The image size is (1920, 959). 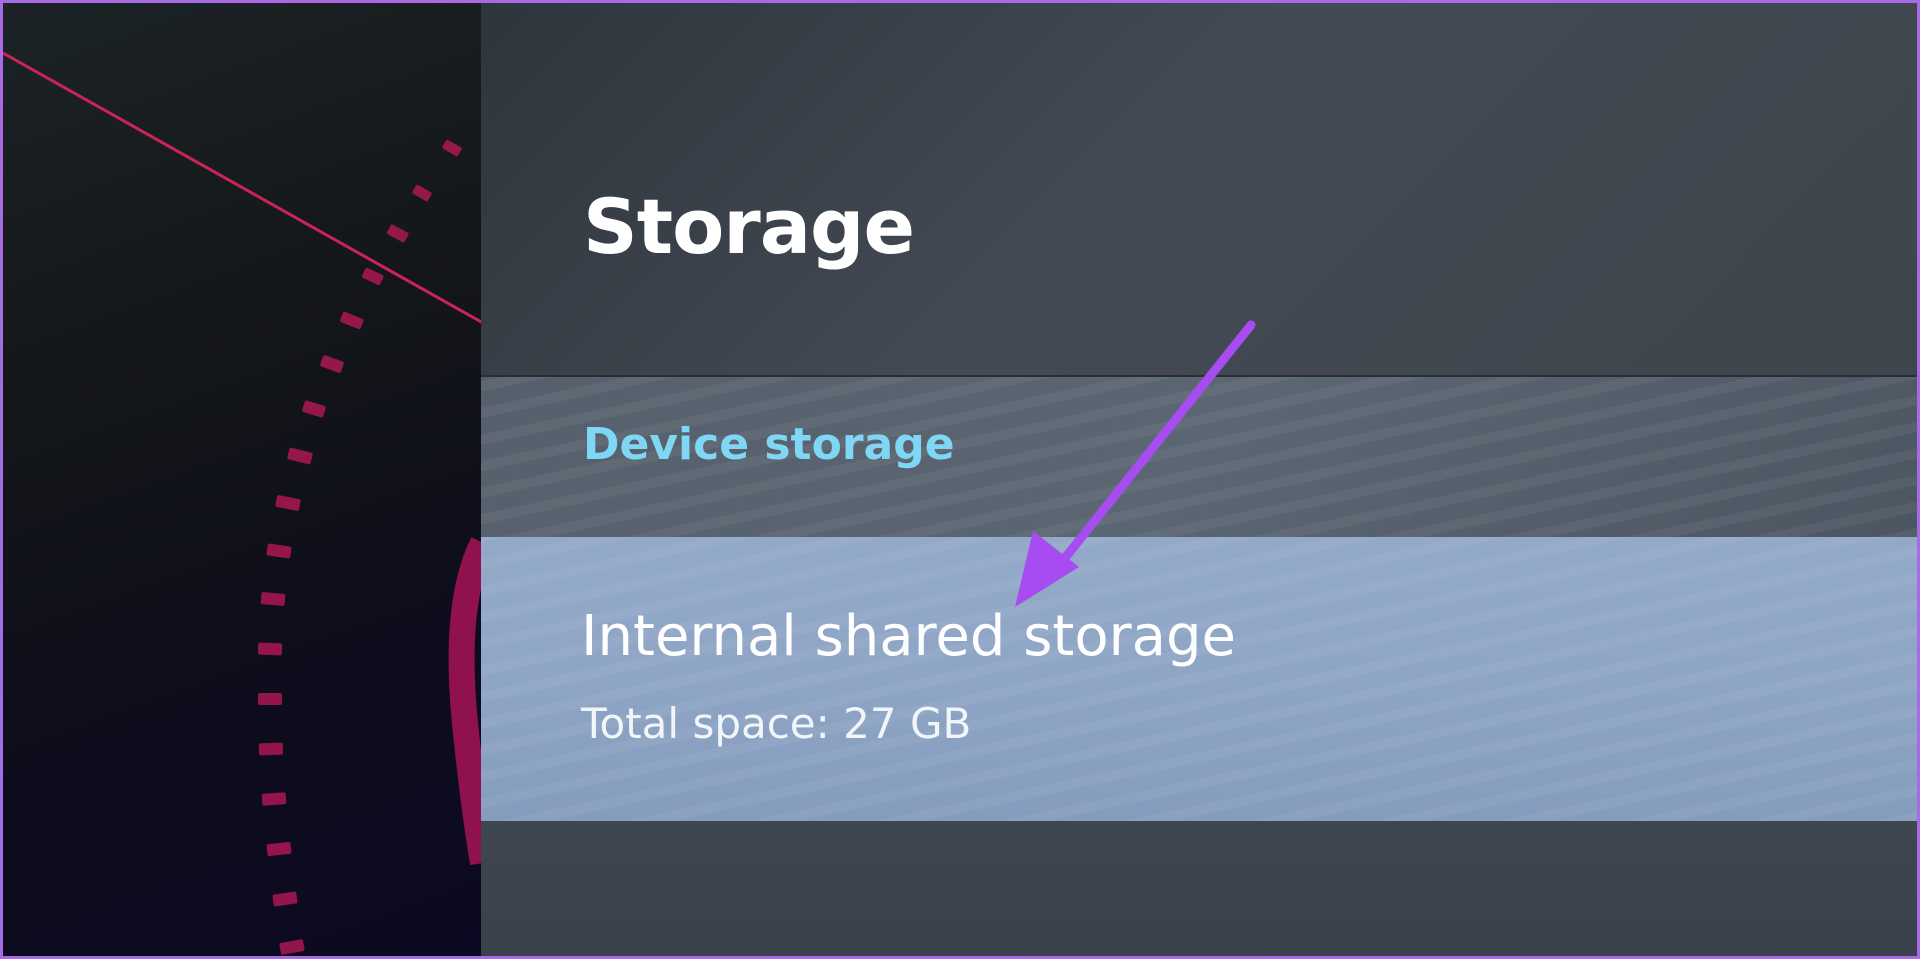 I want to click on panel-bottom-area, so click(x=1199, y=888).